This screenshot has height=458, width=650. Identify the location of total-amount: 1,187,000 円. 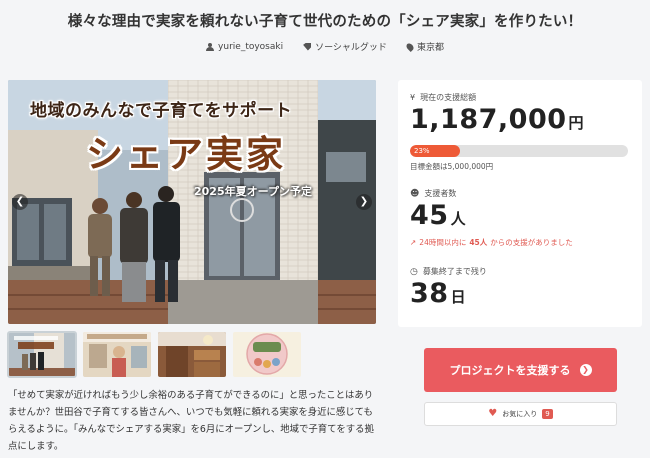
(497, 119).